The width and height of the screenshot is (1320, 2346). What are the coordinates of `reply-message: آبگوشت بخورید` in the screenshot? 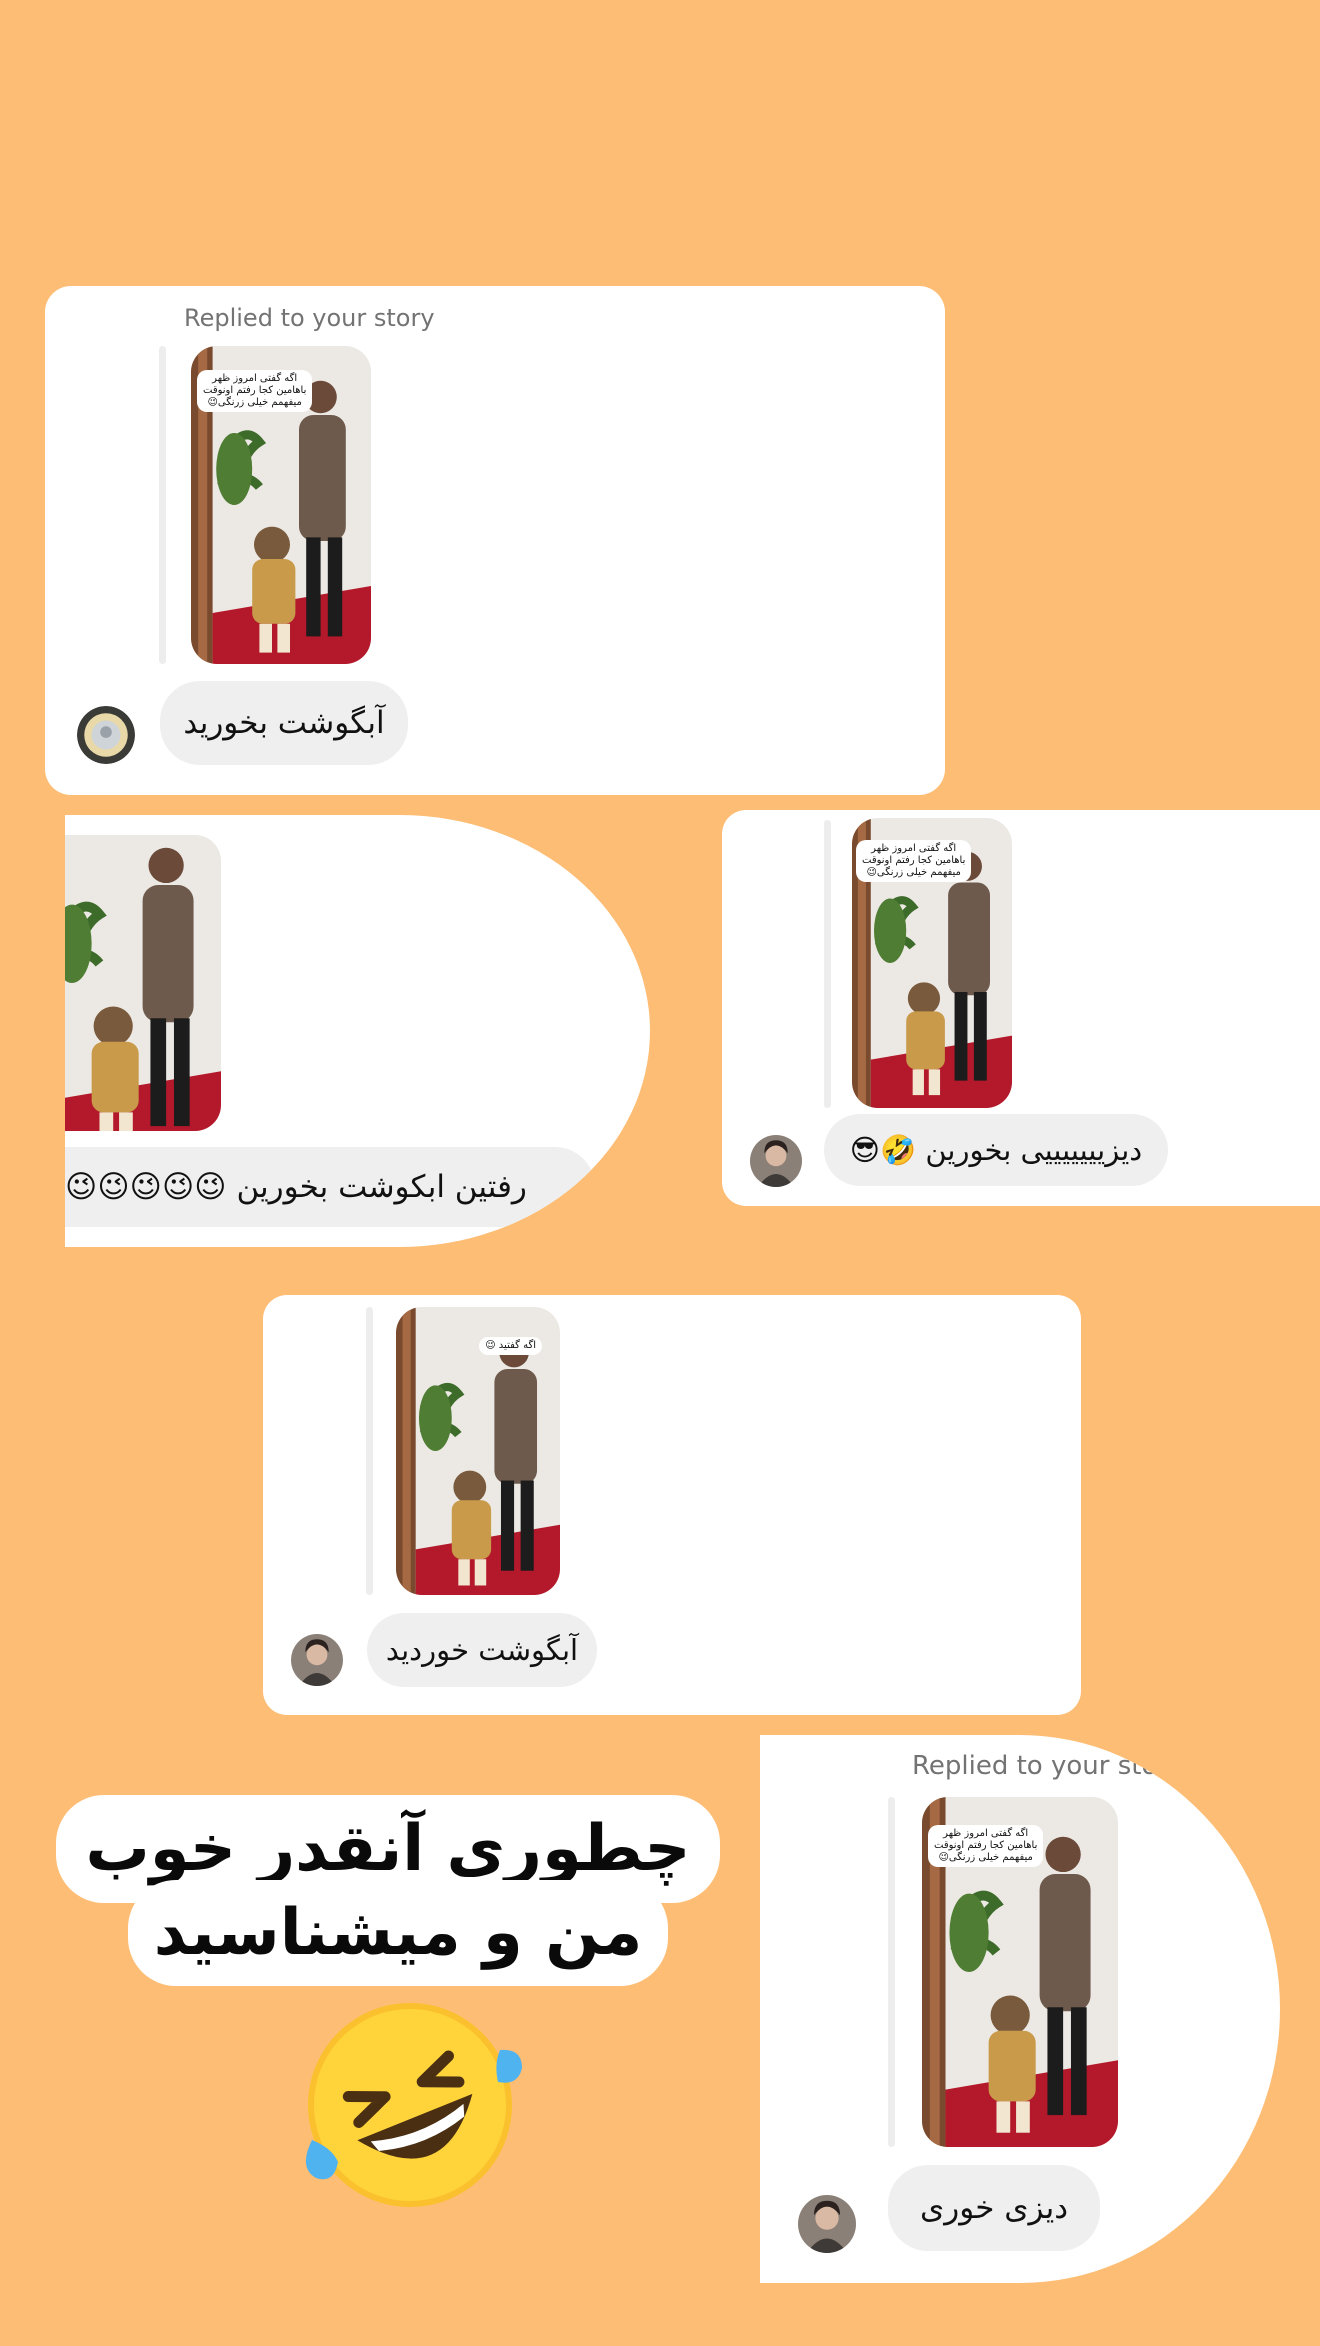 It's located at (284, 723).